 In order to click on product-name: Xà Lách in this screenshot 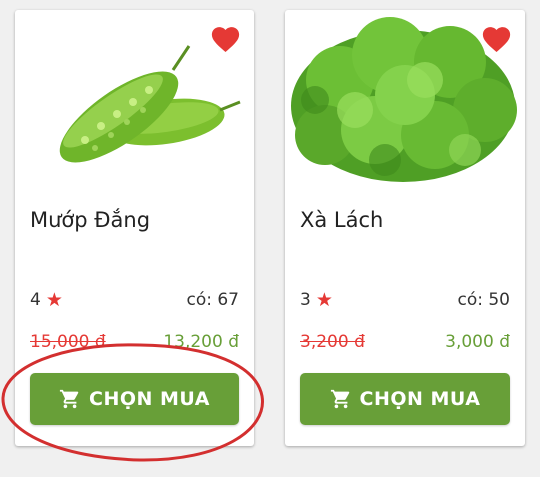, I will do `click(341, 220)`.